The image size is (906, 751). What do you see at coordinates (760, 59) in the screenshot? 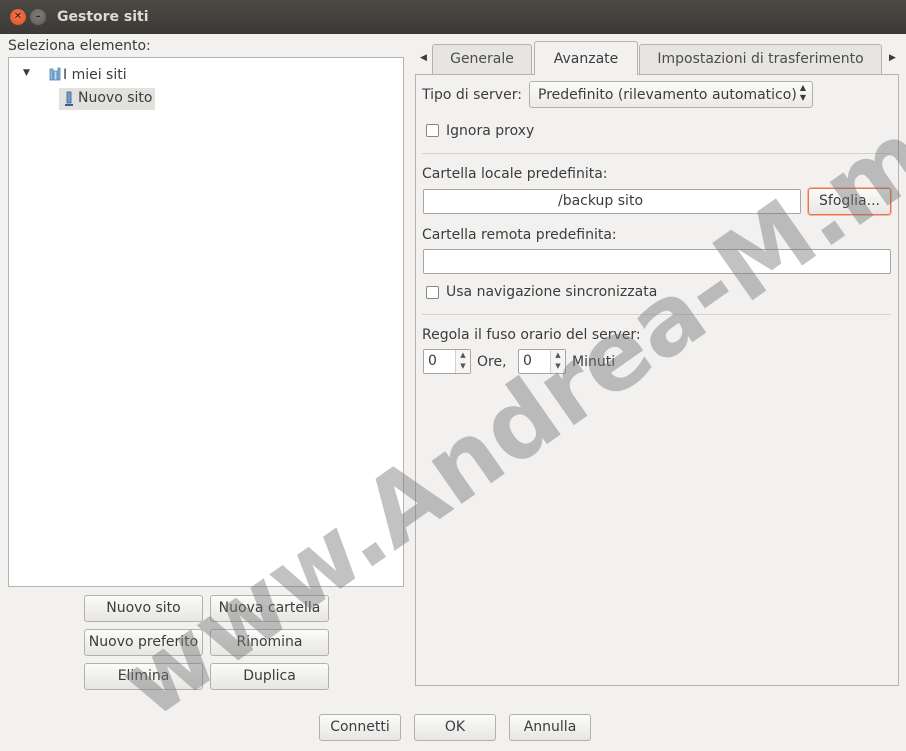
I see `tab-transfer-settings: Impostazioni di trasferimento` at bounding box center [760, 59].